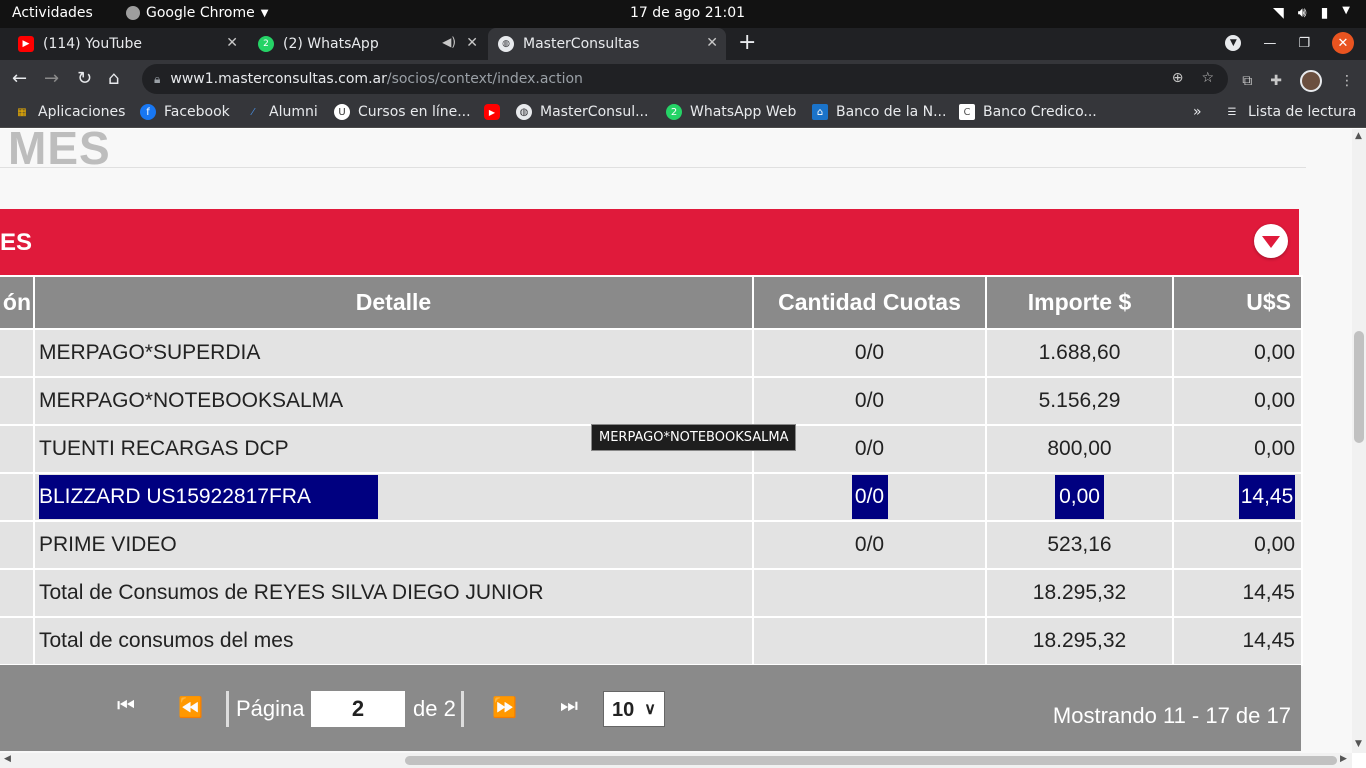 The image size is (1366, 768). I want to click on scroll-up-icon: ▲, so click(1358, 136).